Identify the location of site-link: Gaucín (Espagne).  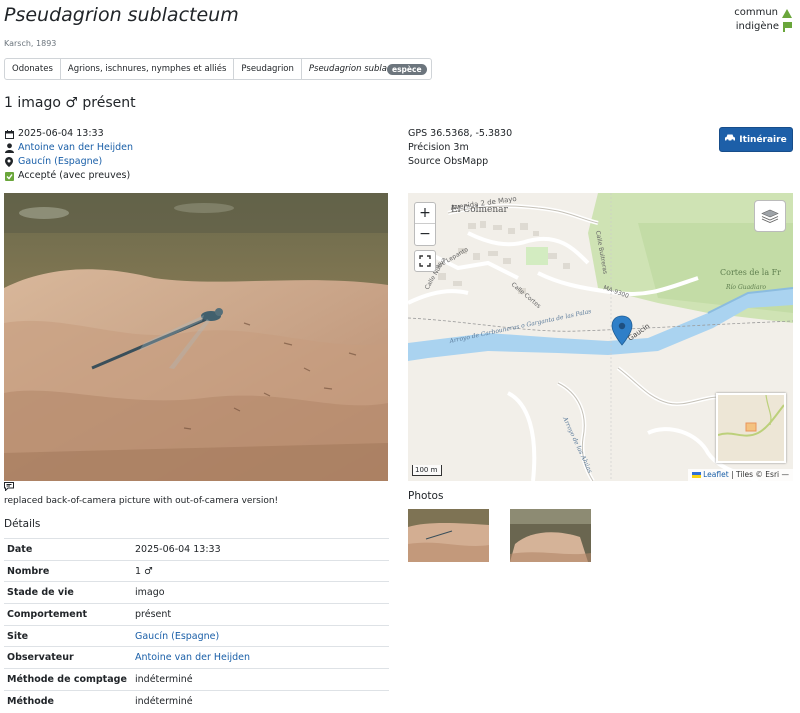
(60, 162).